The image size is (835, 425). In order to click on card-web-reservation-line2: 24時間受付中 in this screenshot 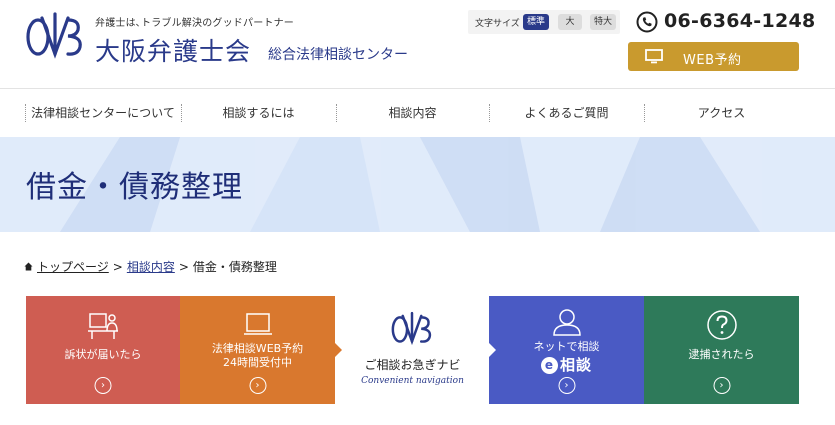, I will do `click(257, 362)`.